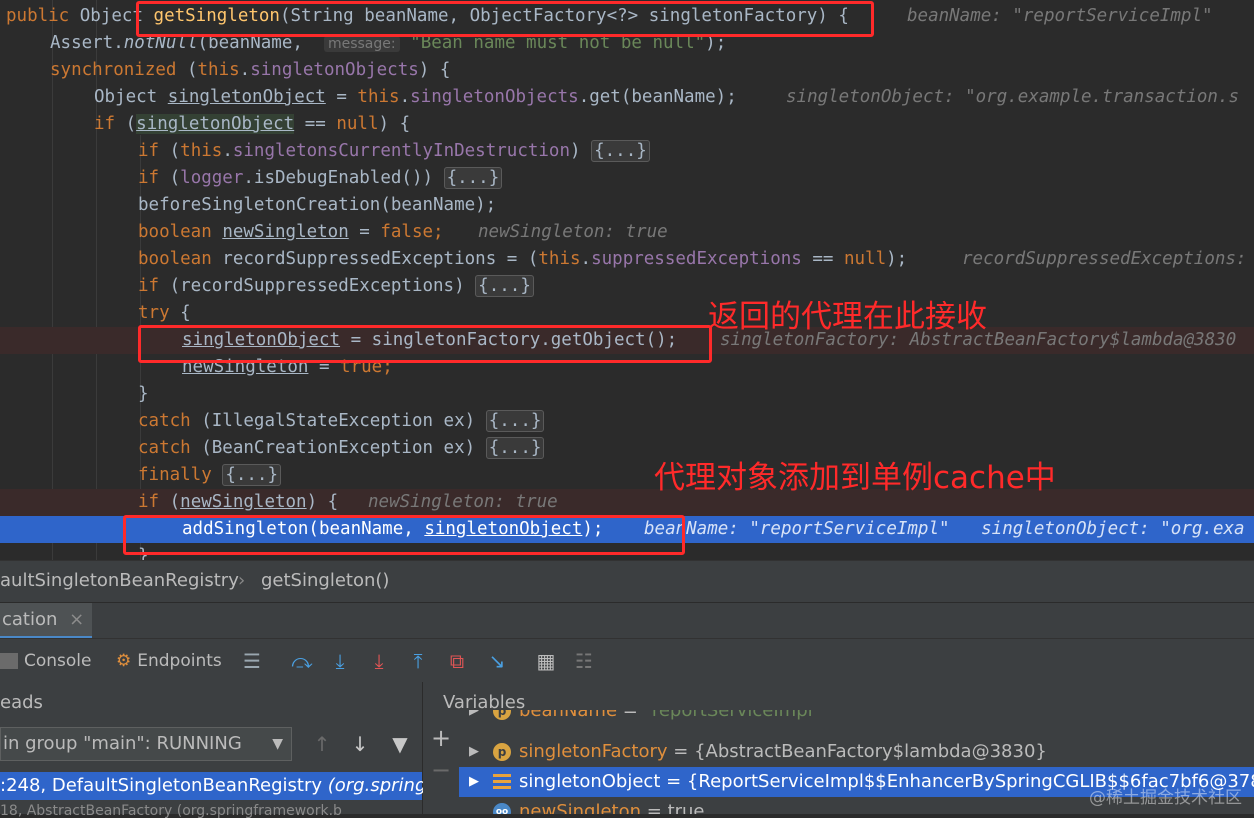 This screenshot has height=818, width=1254. What do you see at coordinates (325, 581) in the screenshot?
I see `breadcrumb-method: getSingleton()` at bounding box center [325, 581].